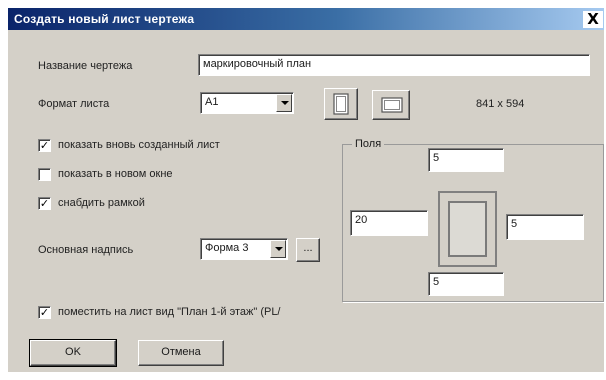  Describe the element at coordinates (44, 203) in the screenshot. I see `add-frame-checkbox: ✓` at that location.